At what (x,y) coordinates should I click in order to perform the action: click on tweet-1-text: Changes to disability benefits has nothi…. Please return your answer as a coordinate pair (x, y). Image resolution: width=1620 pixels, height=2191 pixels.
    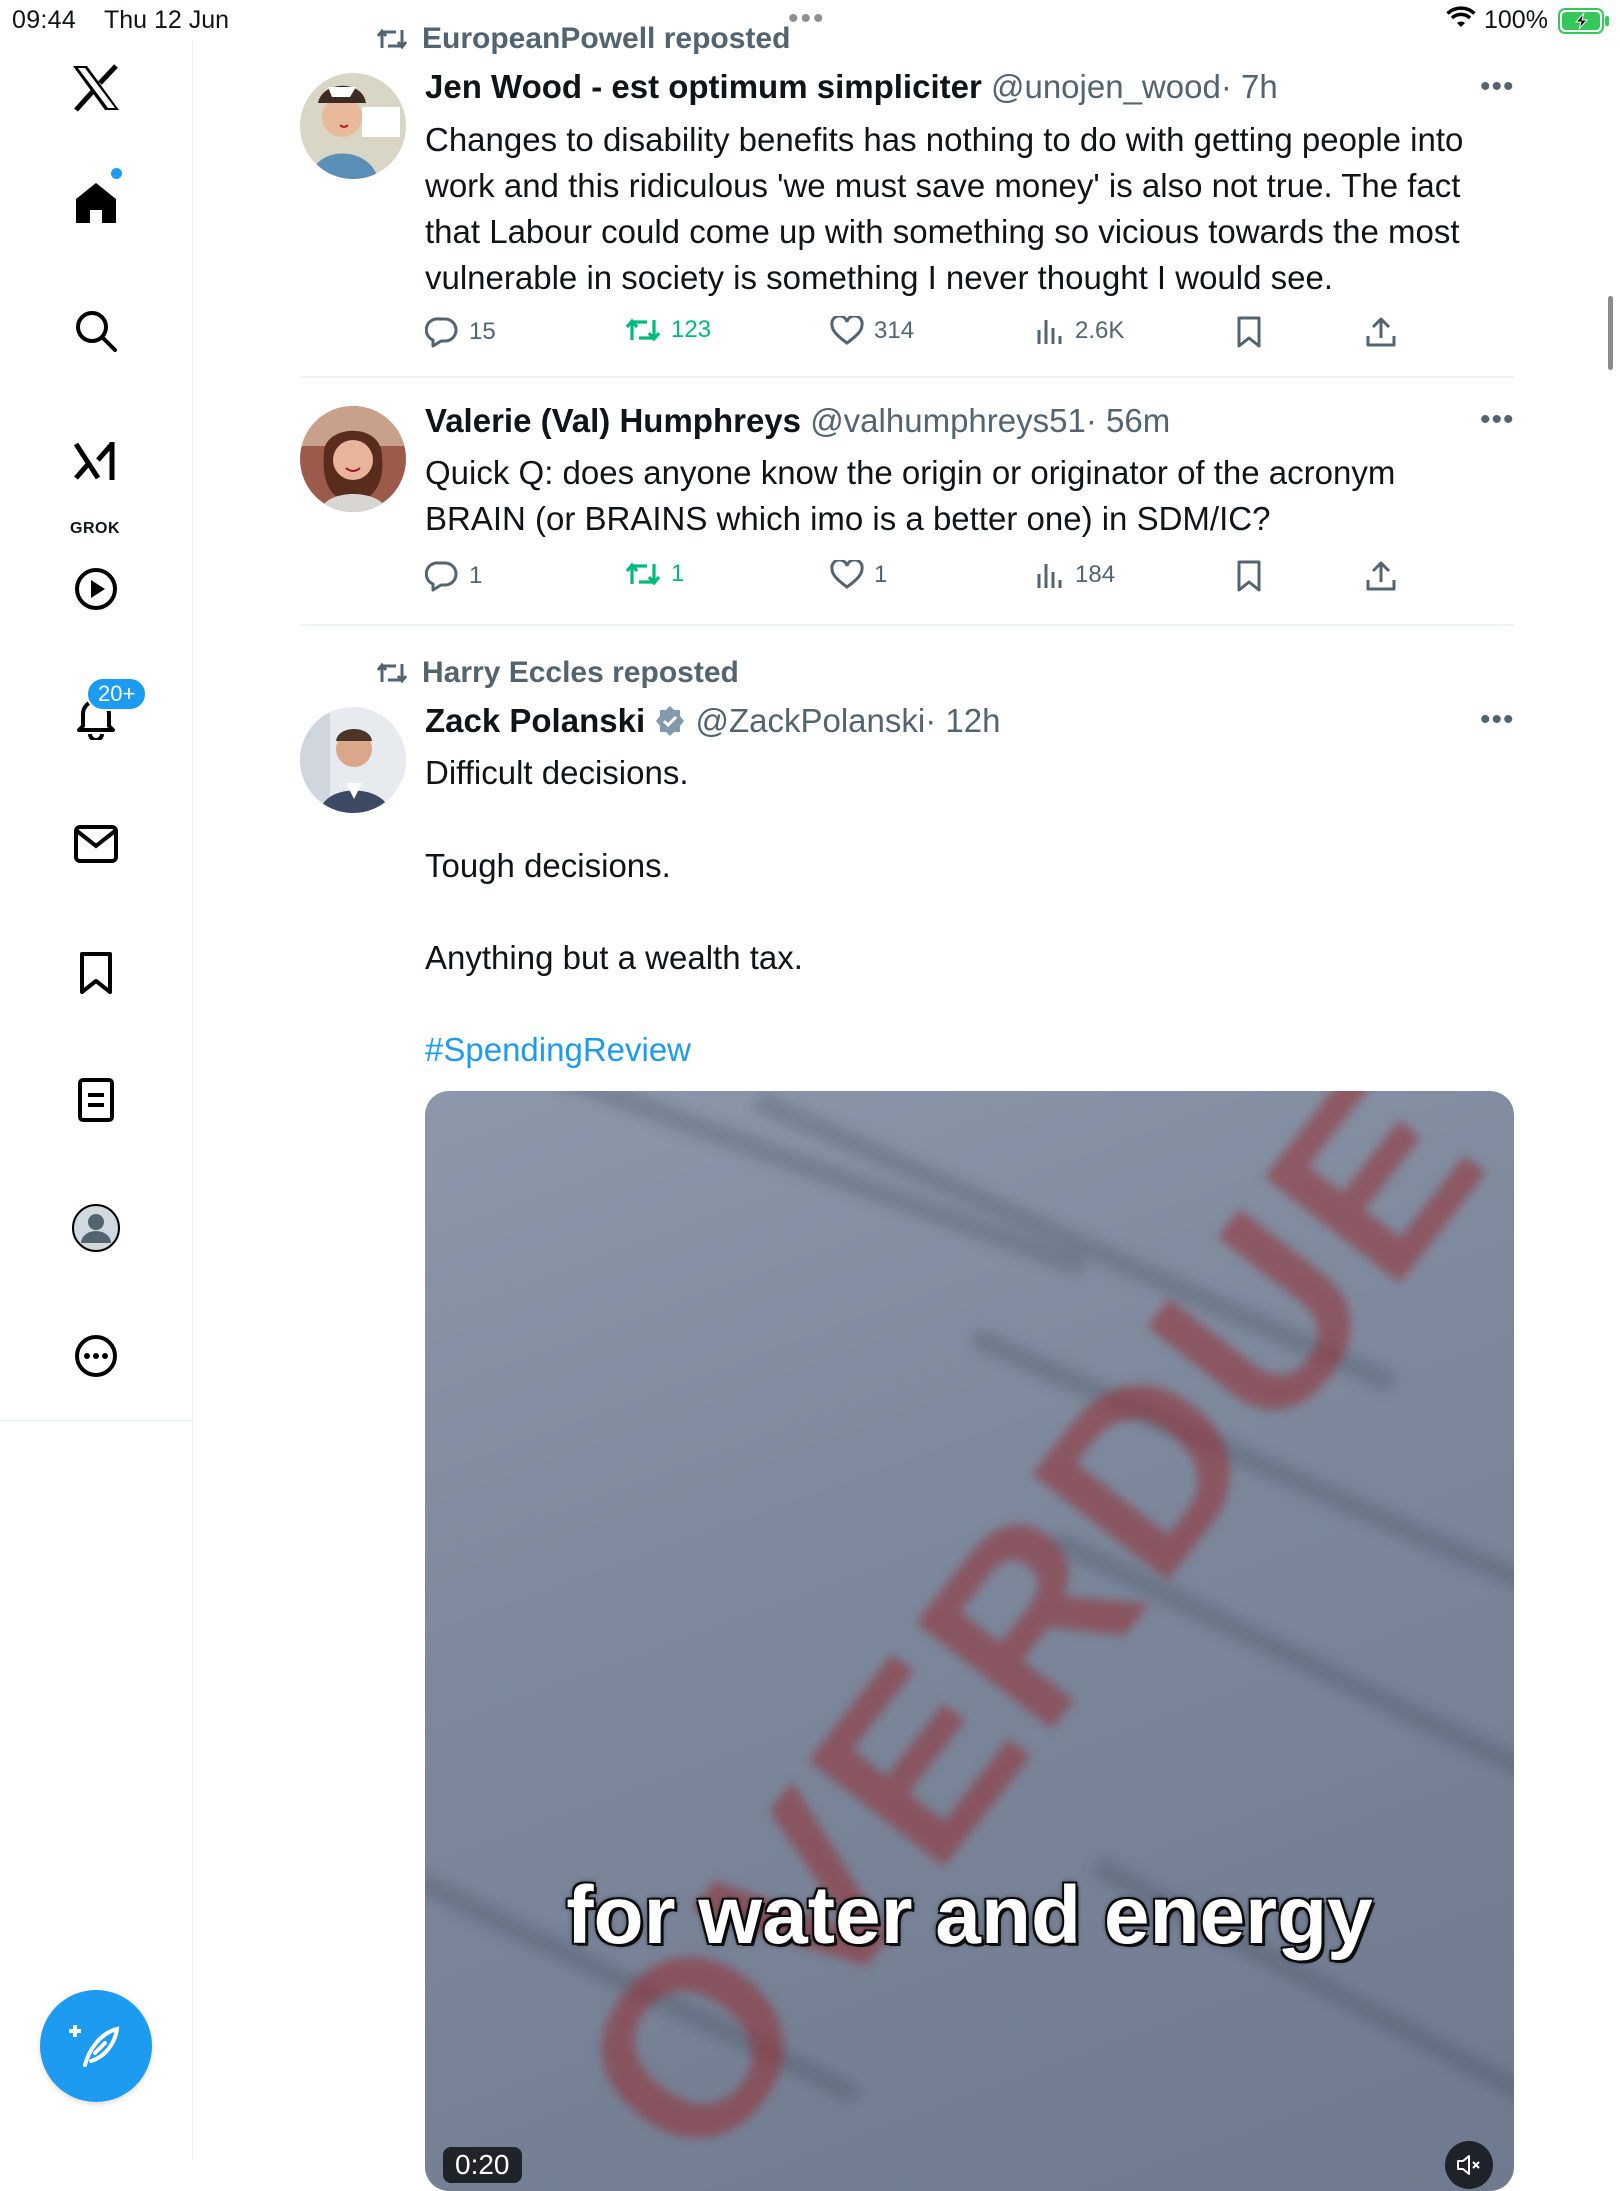
    Looking at the image, I should click on (944, 208).